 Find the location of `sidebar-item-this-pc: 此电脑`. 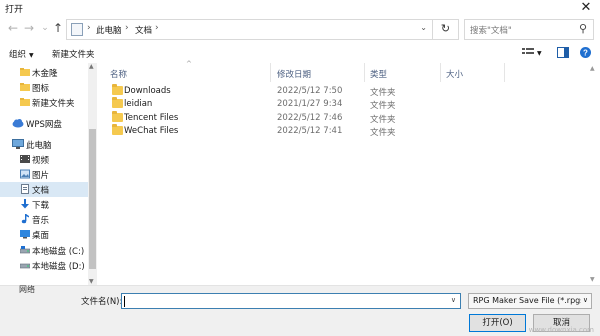

sidebar-item-this-pc: 此电脑 is located at coordinates (44, 144).